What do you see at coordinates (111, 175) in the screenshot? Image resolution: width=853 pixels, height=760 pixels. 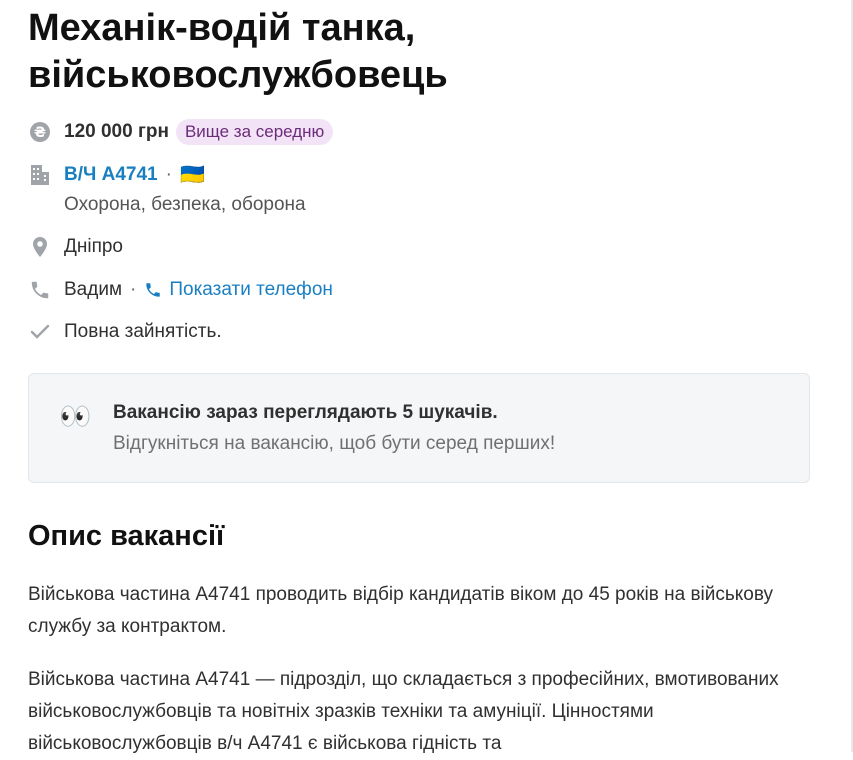 I see `company-link: В/Ч А4741` at bounding box center [111, 175].